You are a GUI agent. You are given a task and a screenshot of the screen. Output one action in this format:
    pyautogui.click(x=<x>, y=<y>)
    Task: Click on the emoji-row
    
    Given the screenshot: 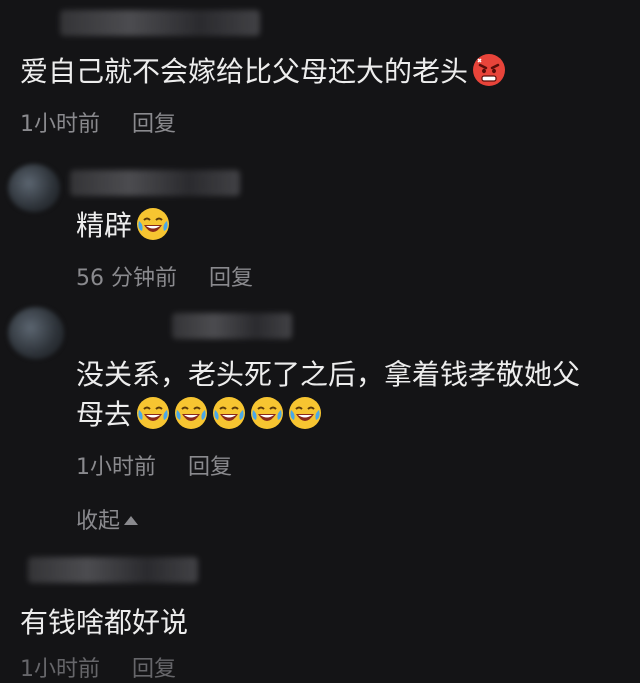 What is the action you would take?
    pyautogui.click(x=227, y=413)
    